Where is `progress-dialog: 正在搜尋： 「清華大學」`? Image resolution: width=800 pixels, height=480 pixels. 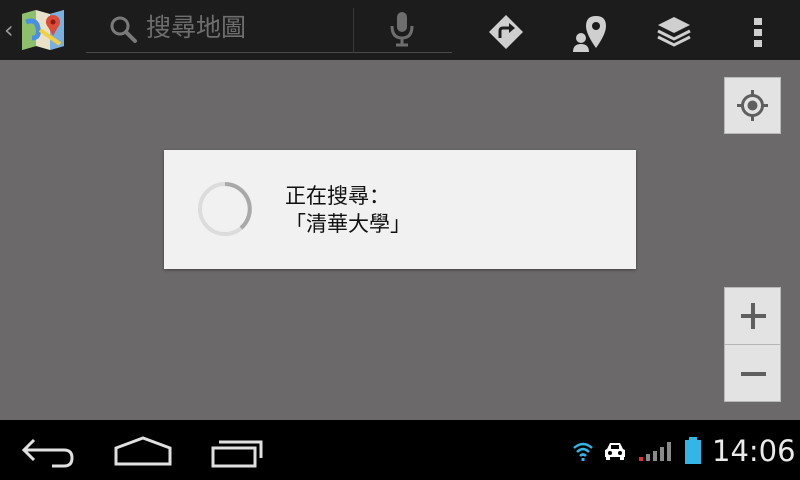
progress-dialog: 正在搜尋： 「清華大學」 is located at coordinates (400, 209).